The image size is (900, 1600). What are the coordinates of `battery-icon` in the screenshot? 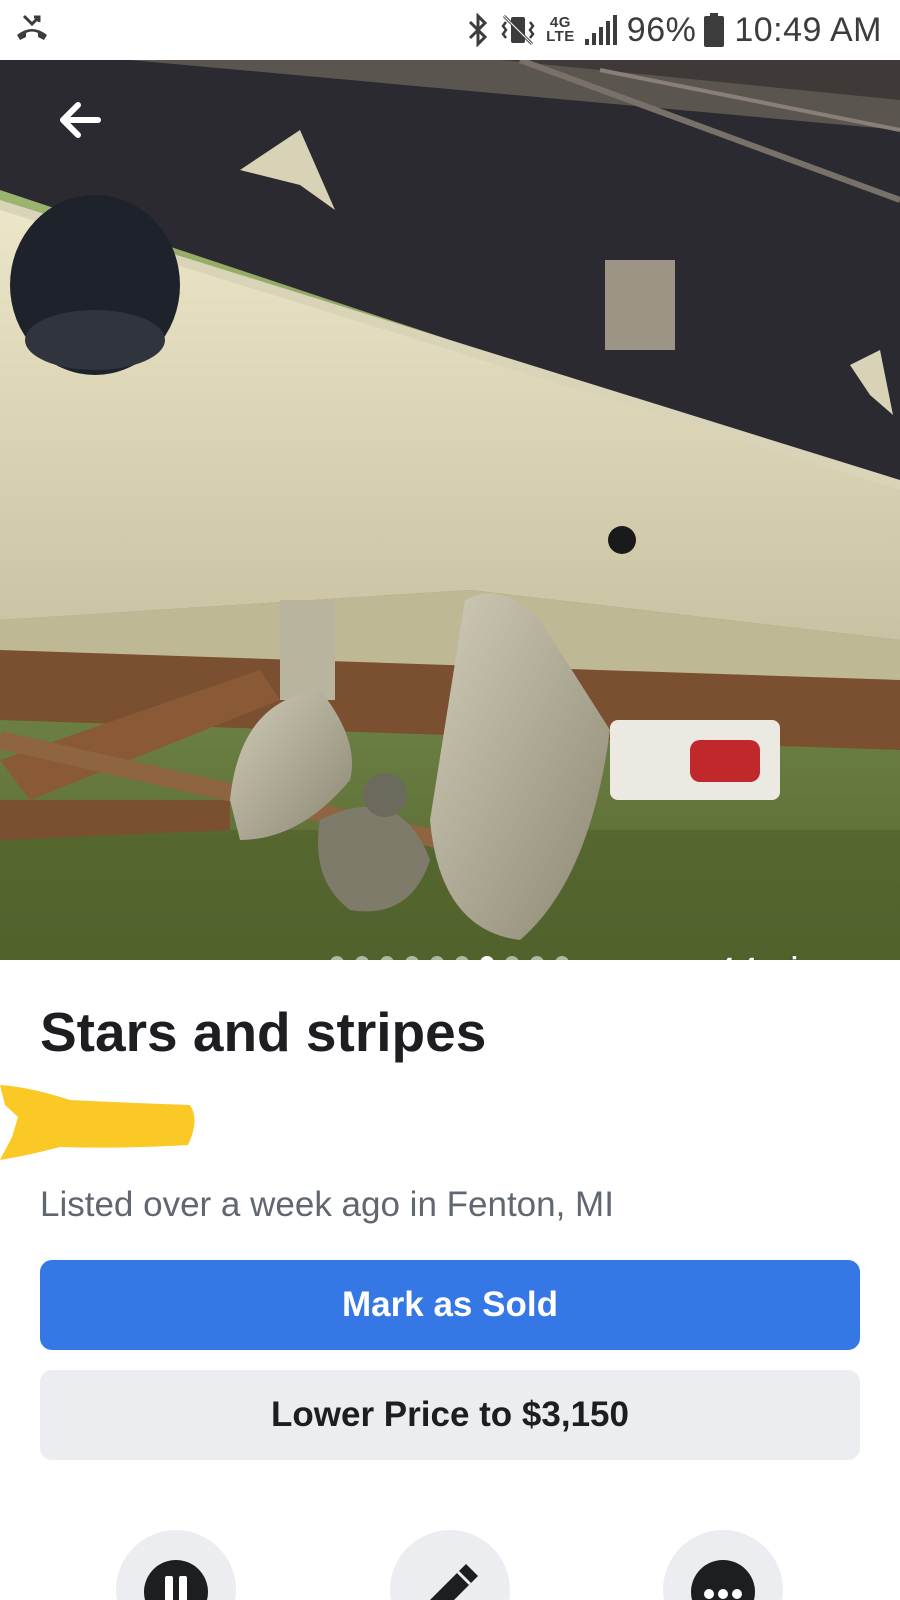 It's located at (714, 30).